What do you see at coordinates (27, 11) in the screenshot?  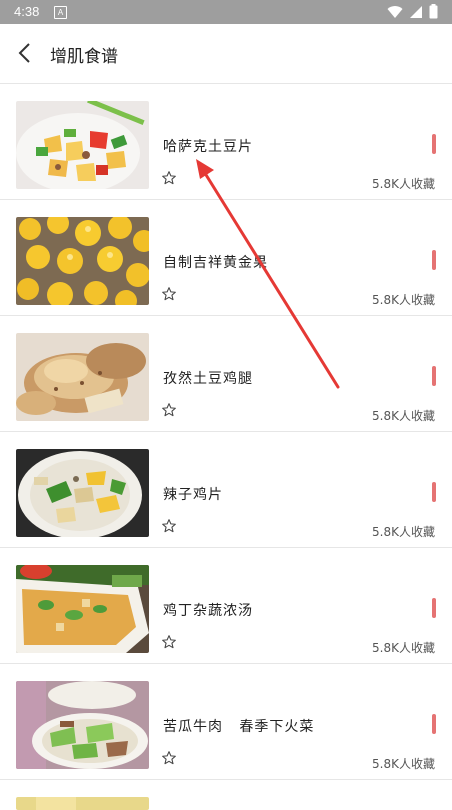 I see `status-time: 4:38` at bounding box center [27, 11].